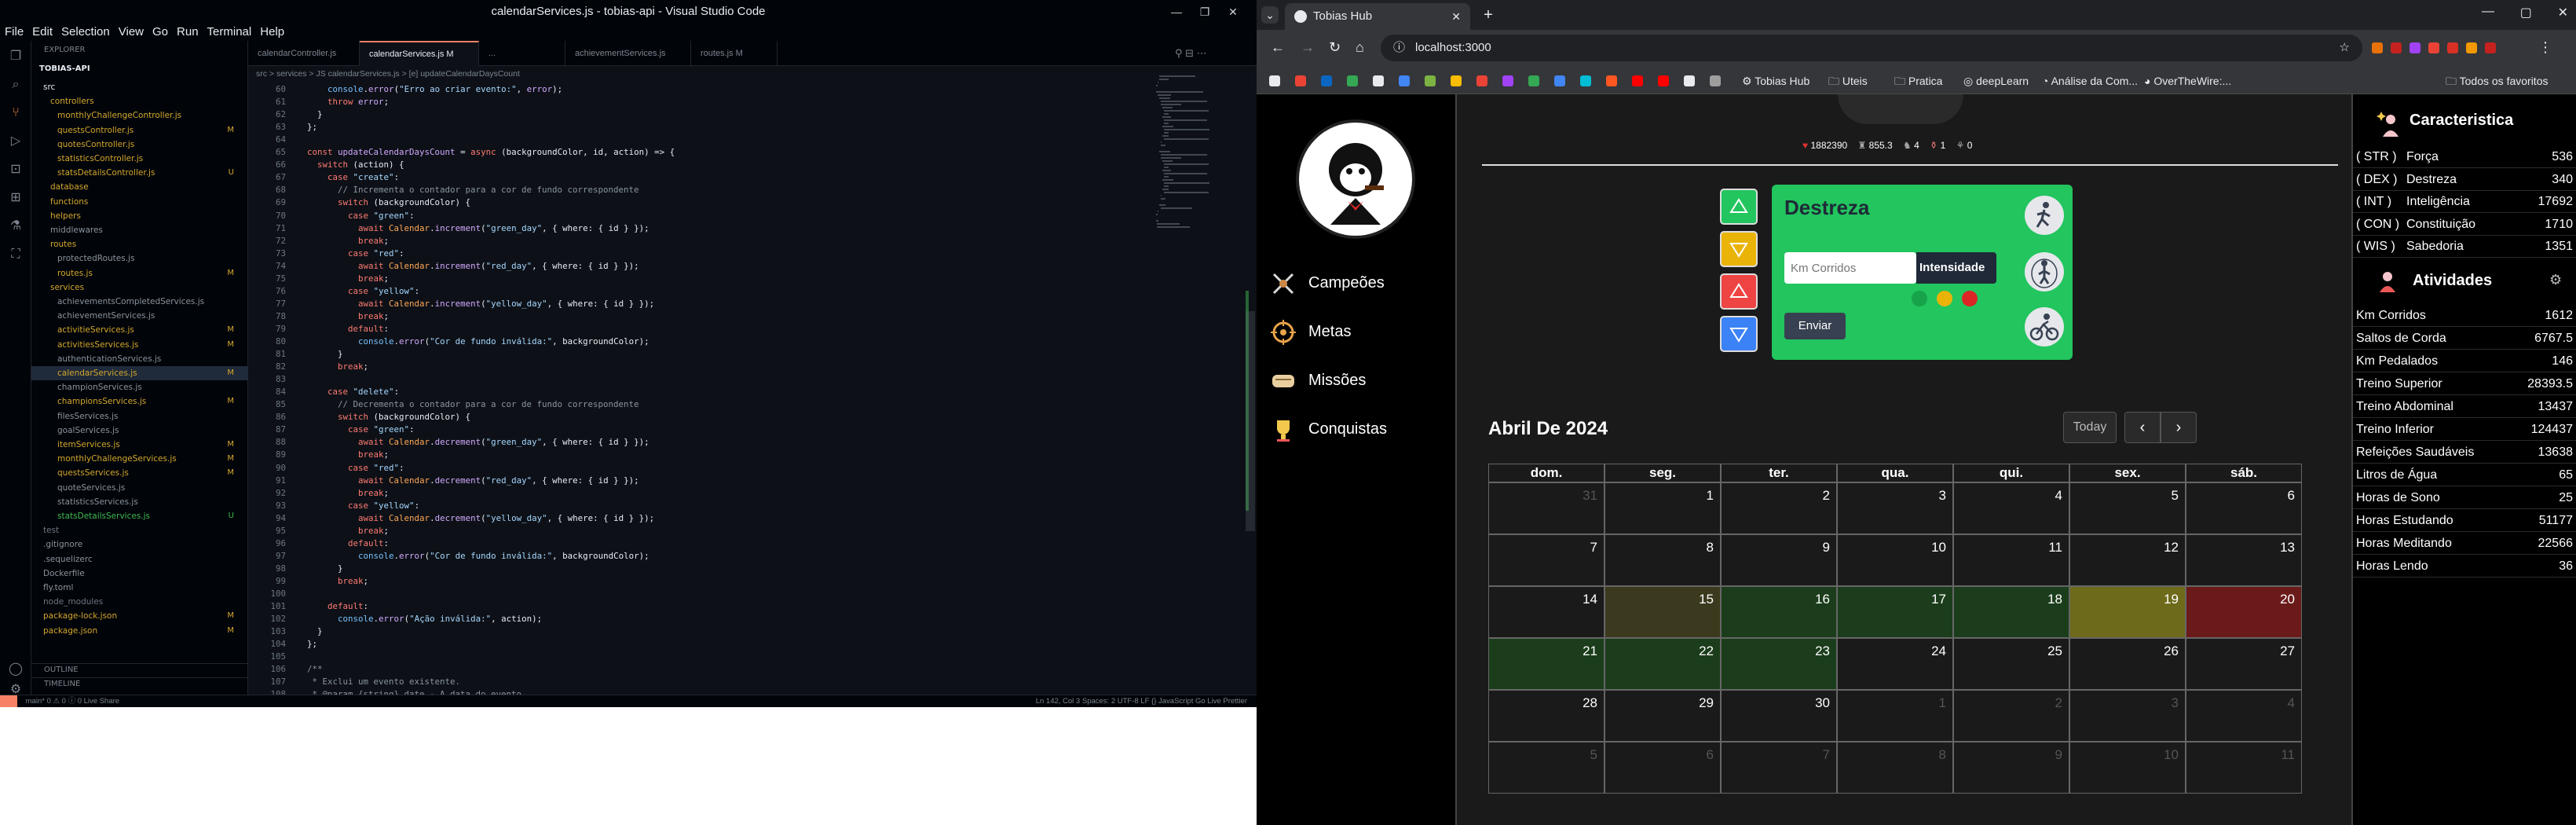 Image resolution: width=2576 pixels, height=825 pixels. I want to click on menu-view: View, so click(131, 31).